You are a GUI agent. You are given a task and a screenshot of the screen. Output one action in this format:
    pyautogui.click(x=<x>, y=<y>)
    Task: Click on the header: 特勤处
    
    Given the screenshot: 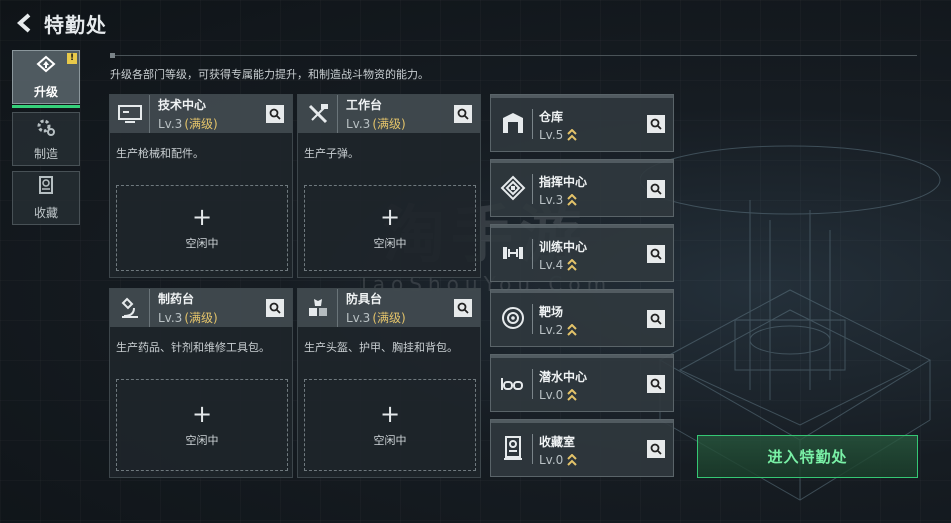 What is the action you would take?
    pyautogui.click(x=59, y=23)
    